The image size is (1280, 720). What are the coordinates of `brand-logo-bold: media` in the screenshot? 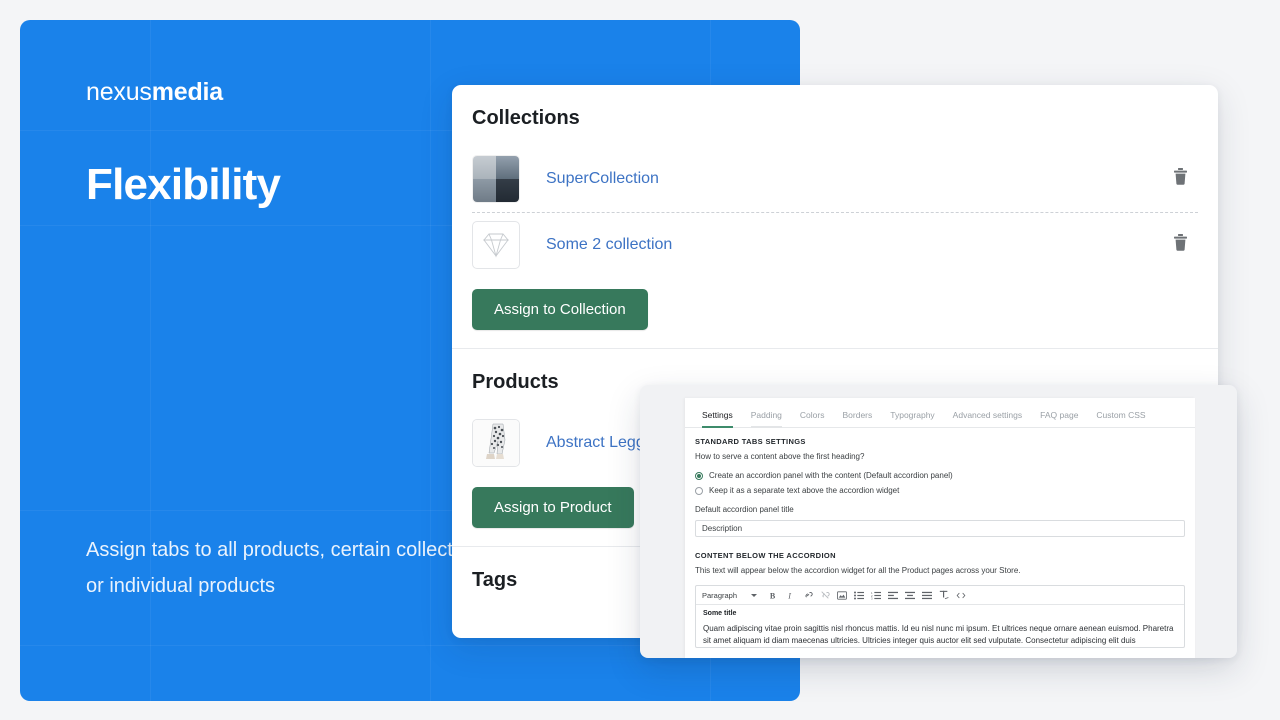 It's located at (187, 92).